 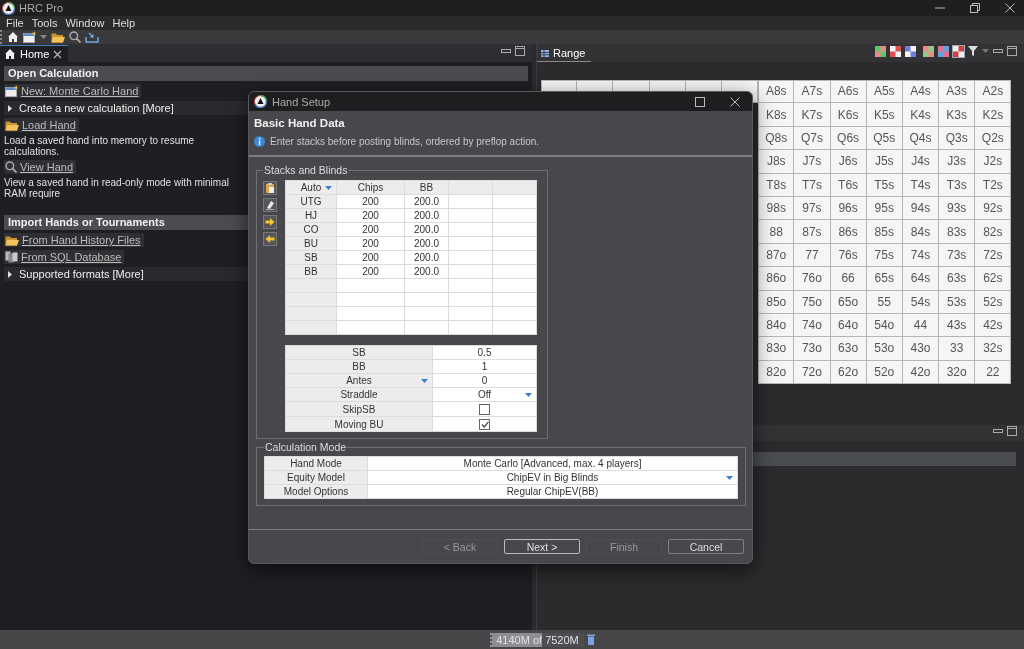 I want to click on group-title: Stacks and Blinds, so click(x=306, y=170).